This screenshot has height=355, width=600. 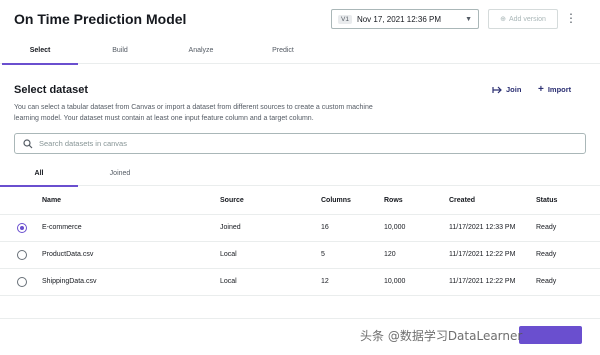 What do you see at coordinates (40, 51) in the screenshot?
I see `step-select: Select` at bounding box center [40, 51].